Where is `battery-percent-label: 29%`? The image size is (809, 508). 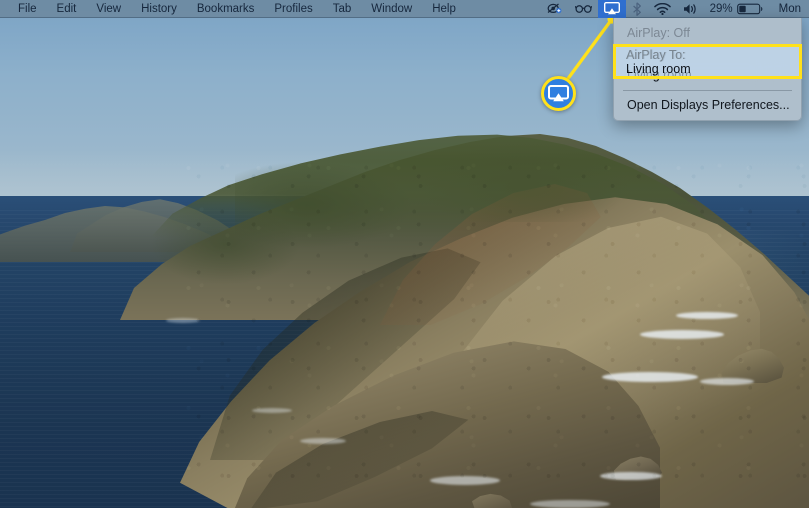 battery-percent-label: 29% is located at coordinates (721, 8).